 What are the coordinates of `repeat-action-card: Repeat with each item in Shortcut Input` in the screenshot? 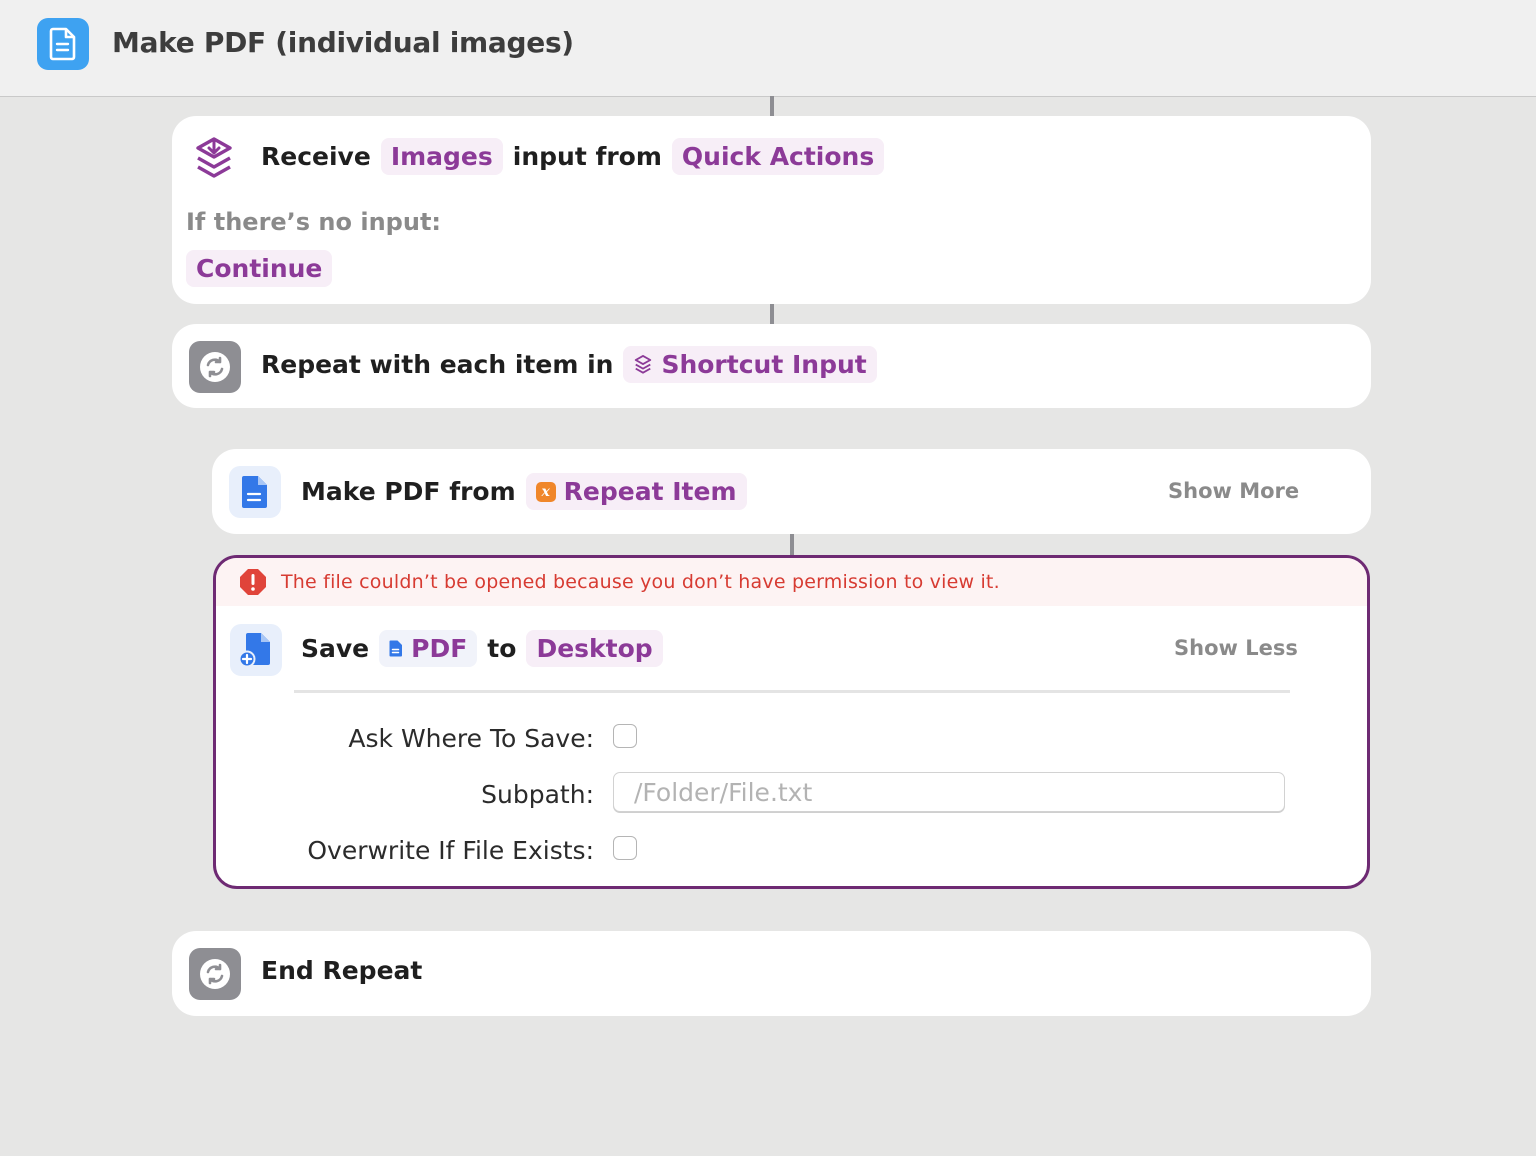 It's located at (771, 366).